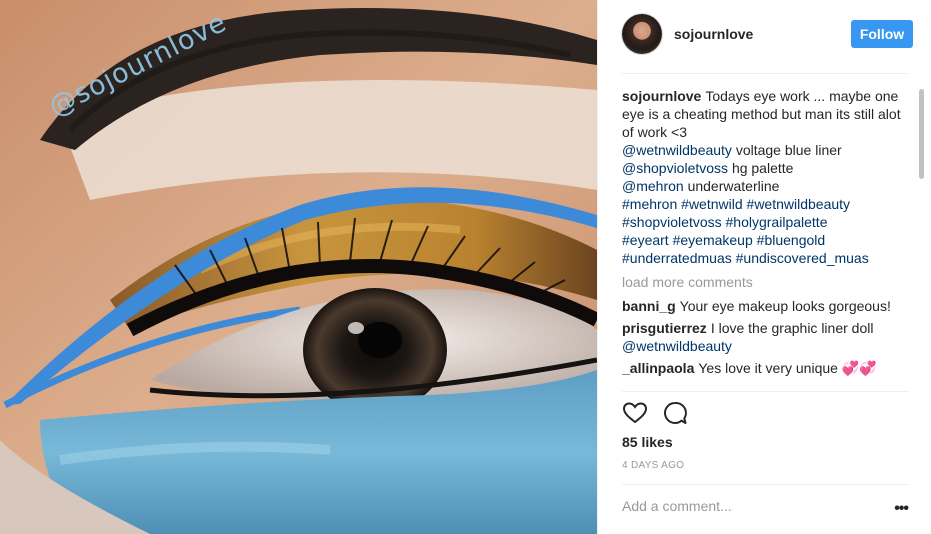 This screenshot has width=931, height=534. Describe the element at coordinates (661, 96) in the screenshot. I see `caption-username: sojournlove` at that location.